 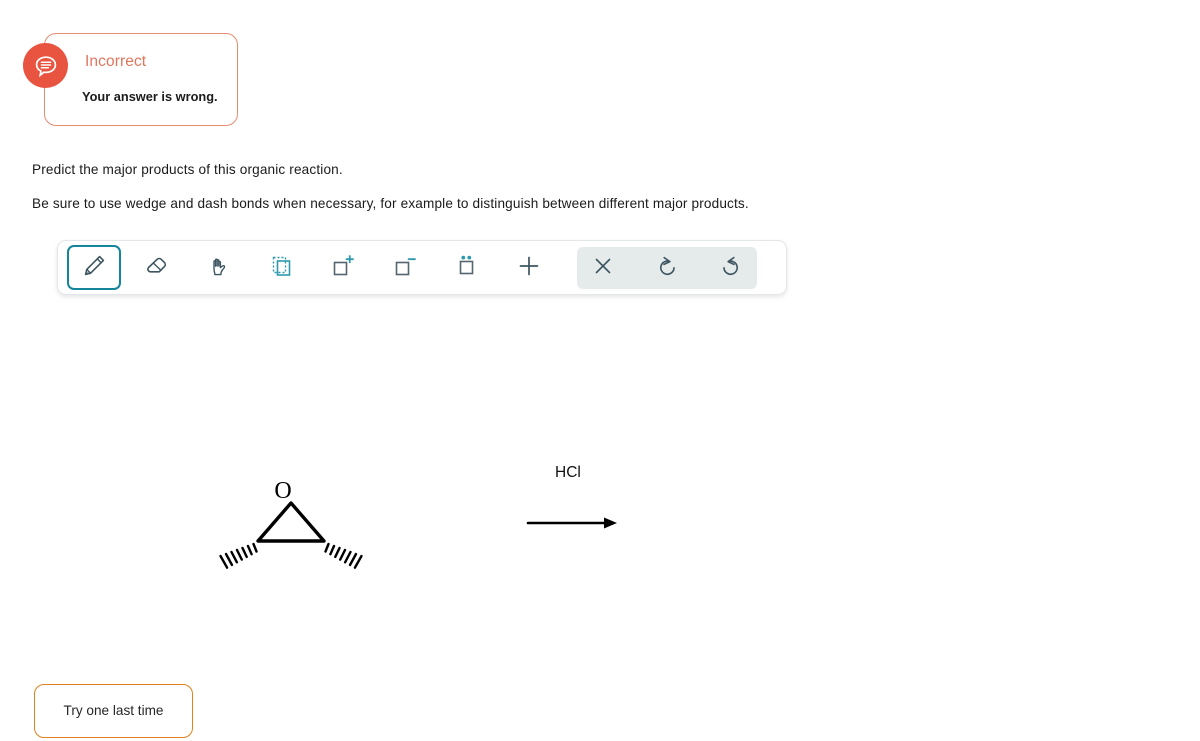 I want to click on pencil-icon, so click(x=94, y=267).